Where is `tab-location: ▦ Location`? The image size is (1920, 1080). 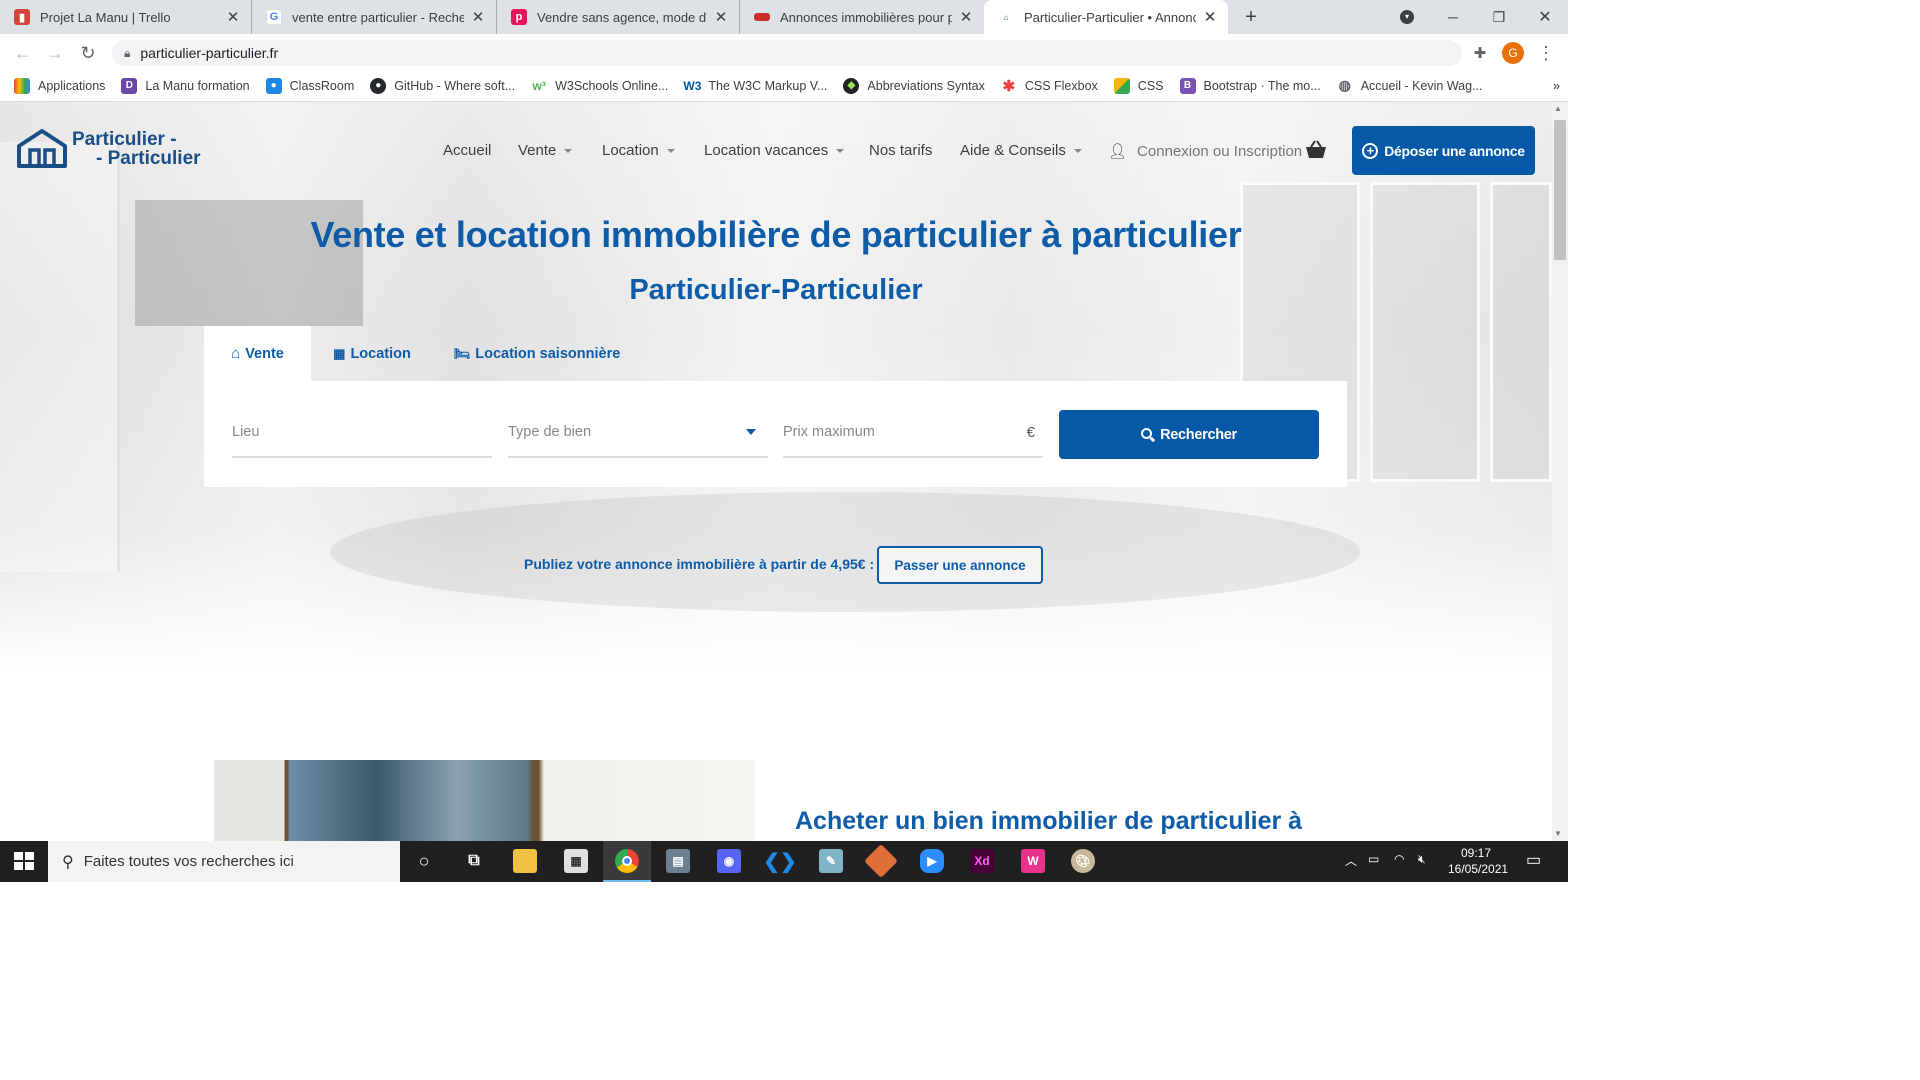 tab-location: ▦ Location is located at coordinates (372, 353).